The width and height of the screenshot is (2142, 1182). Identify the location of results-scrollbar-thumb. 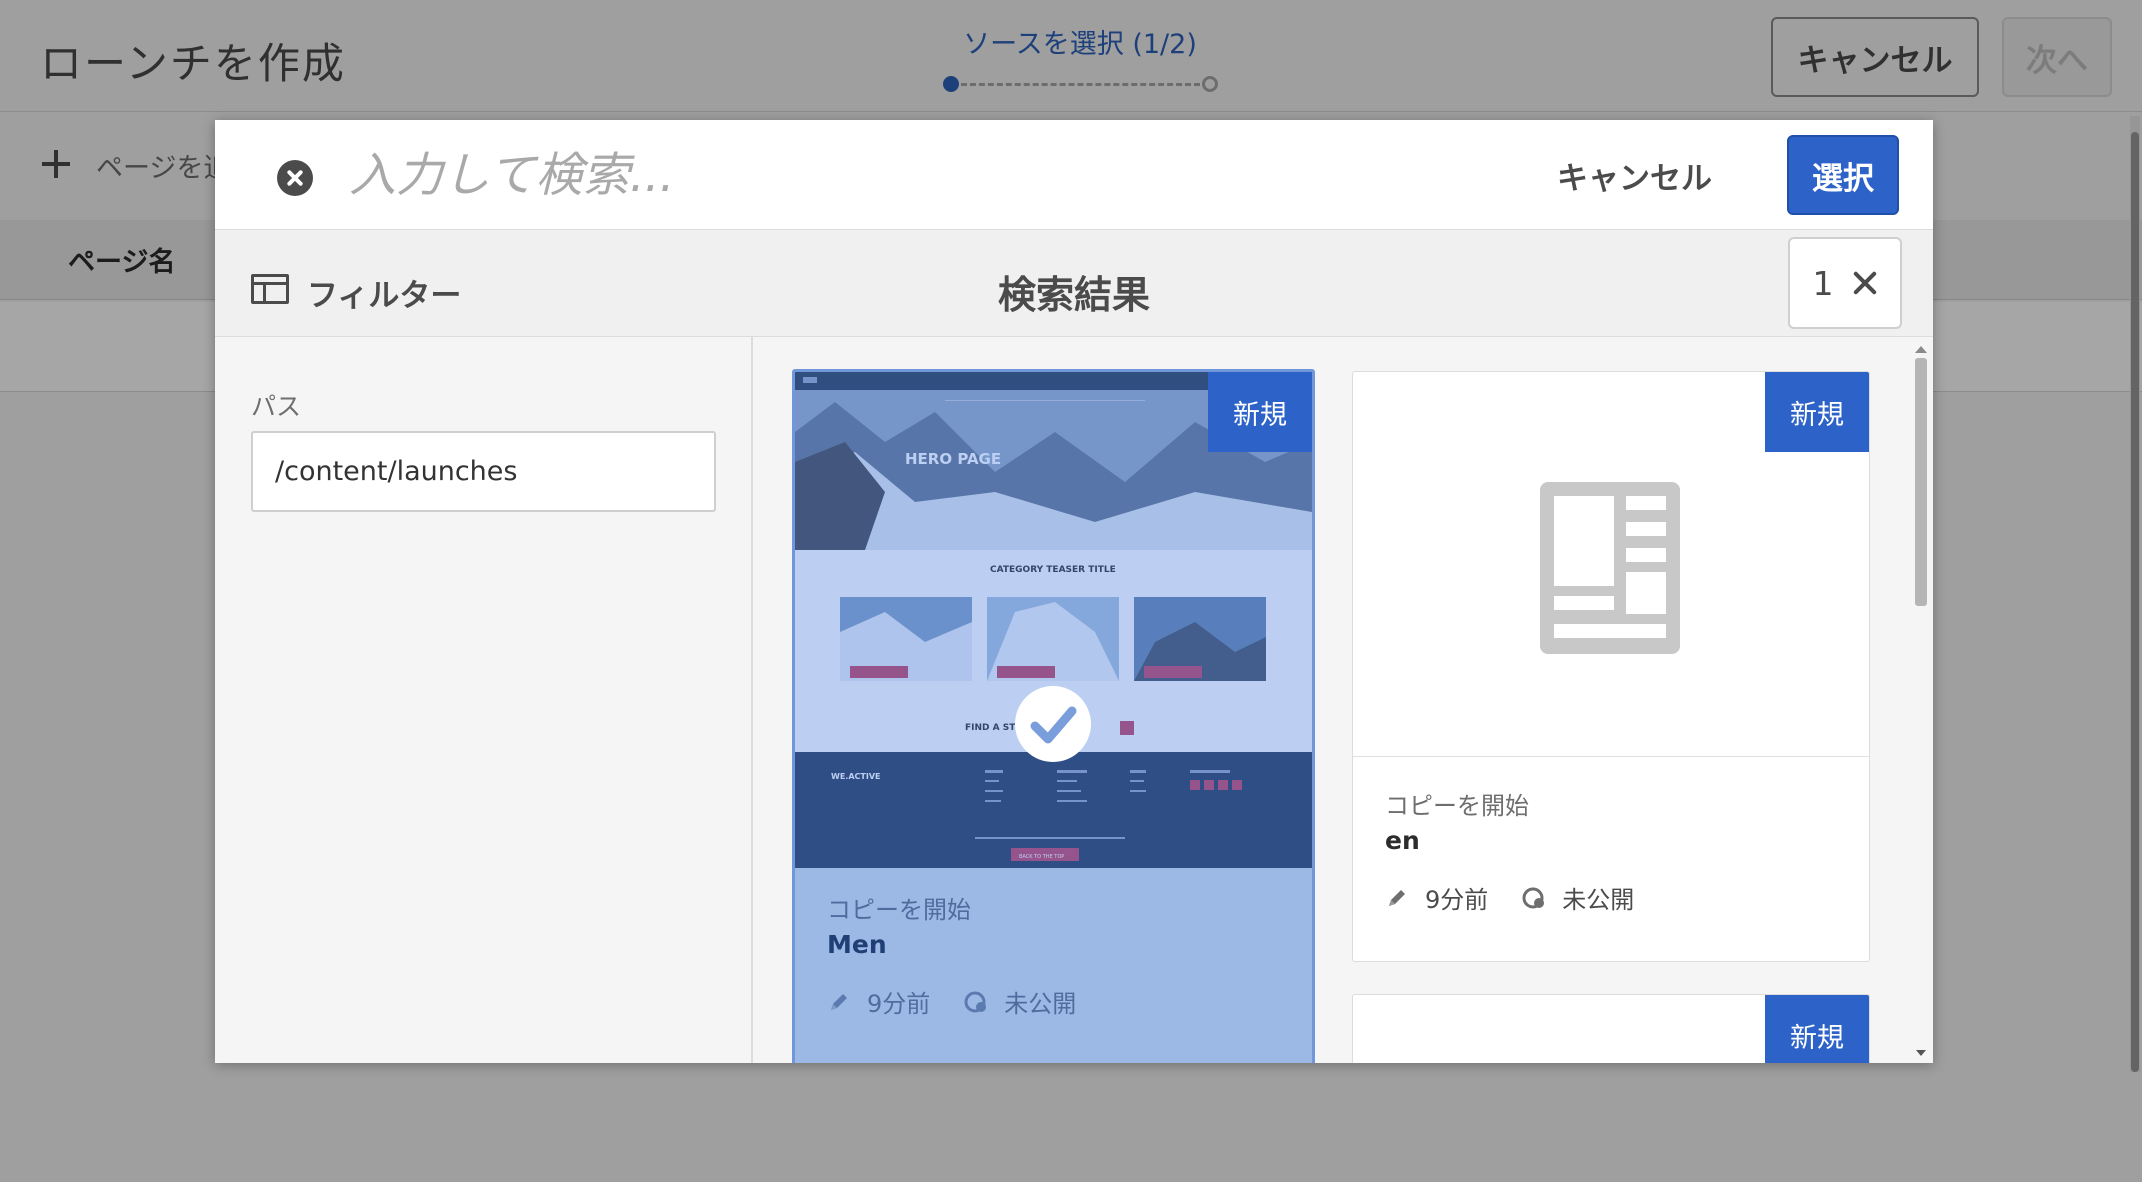
(1921, 482).